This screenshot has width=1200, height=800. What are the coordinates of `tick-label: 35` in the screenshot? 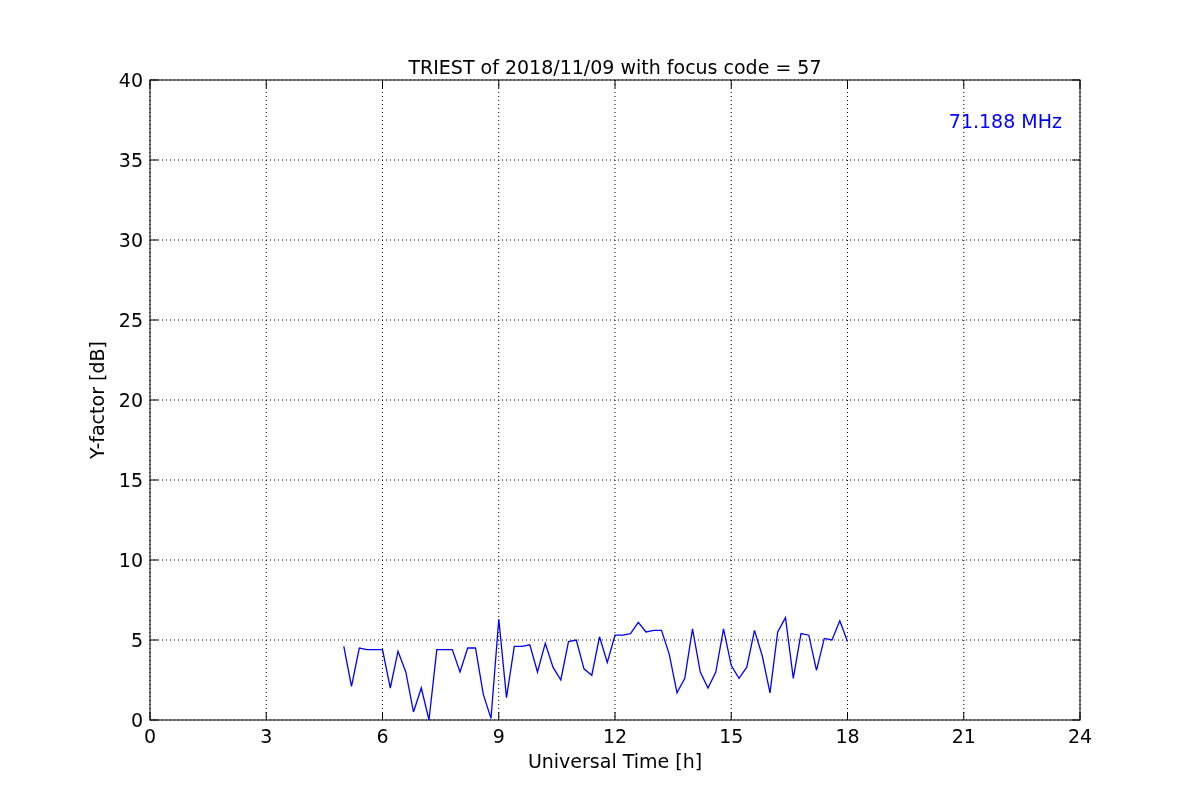 It's located at (130, 160).